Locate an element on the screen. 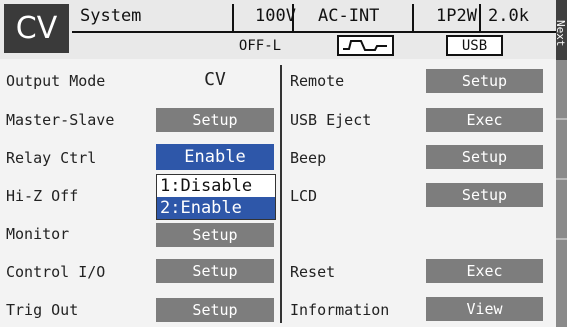 This screenshot has width=567, height=327. signal-source: AC-INT is located at coordinates (349, 16).